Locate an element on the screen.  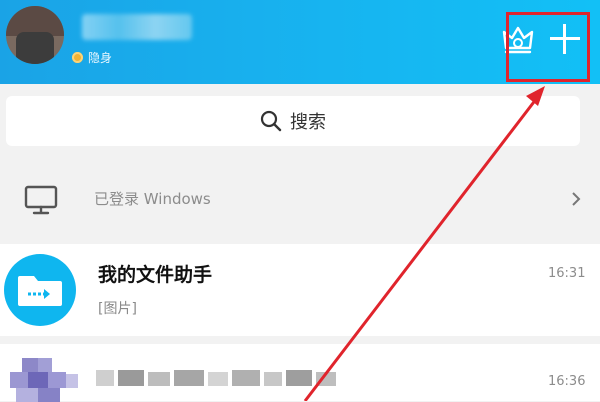
folder-icon is located at coordinates (40, 291).